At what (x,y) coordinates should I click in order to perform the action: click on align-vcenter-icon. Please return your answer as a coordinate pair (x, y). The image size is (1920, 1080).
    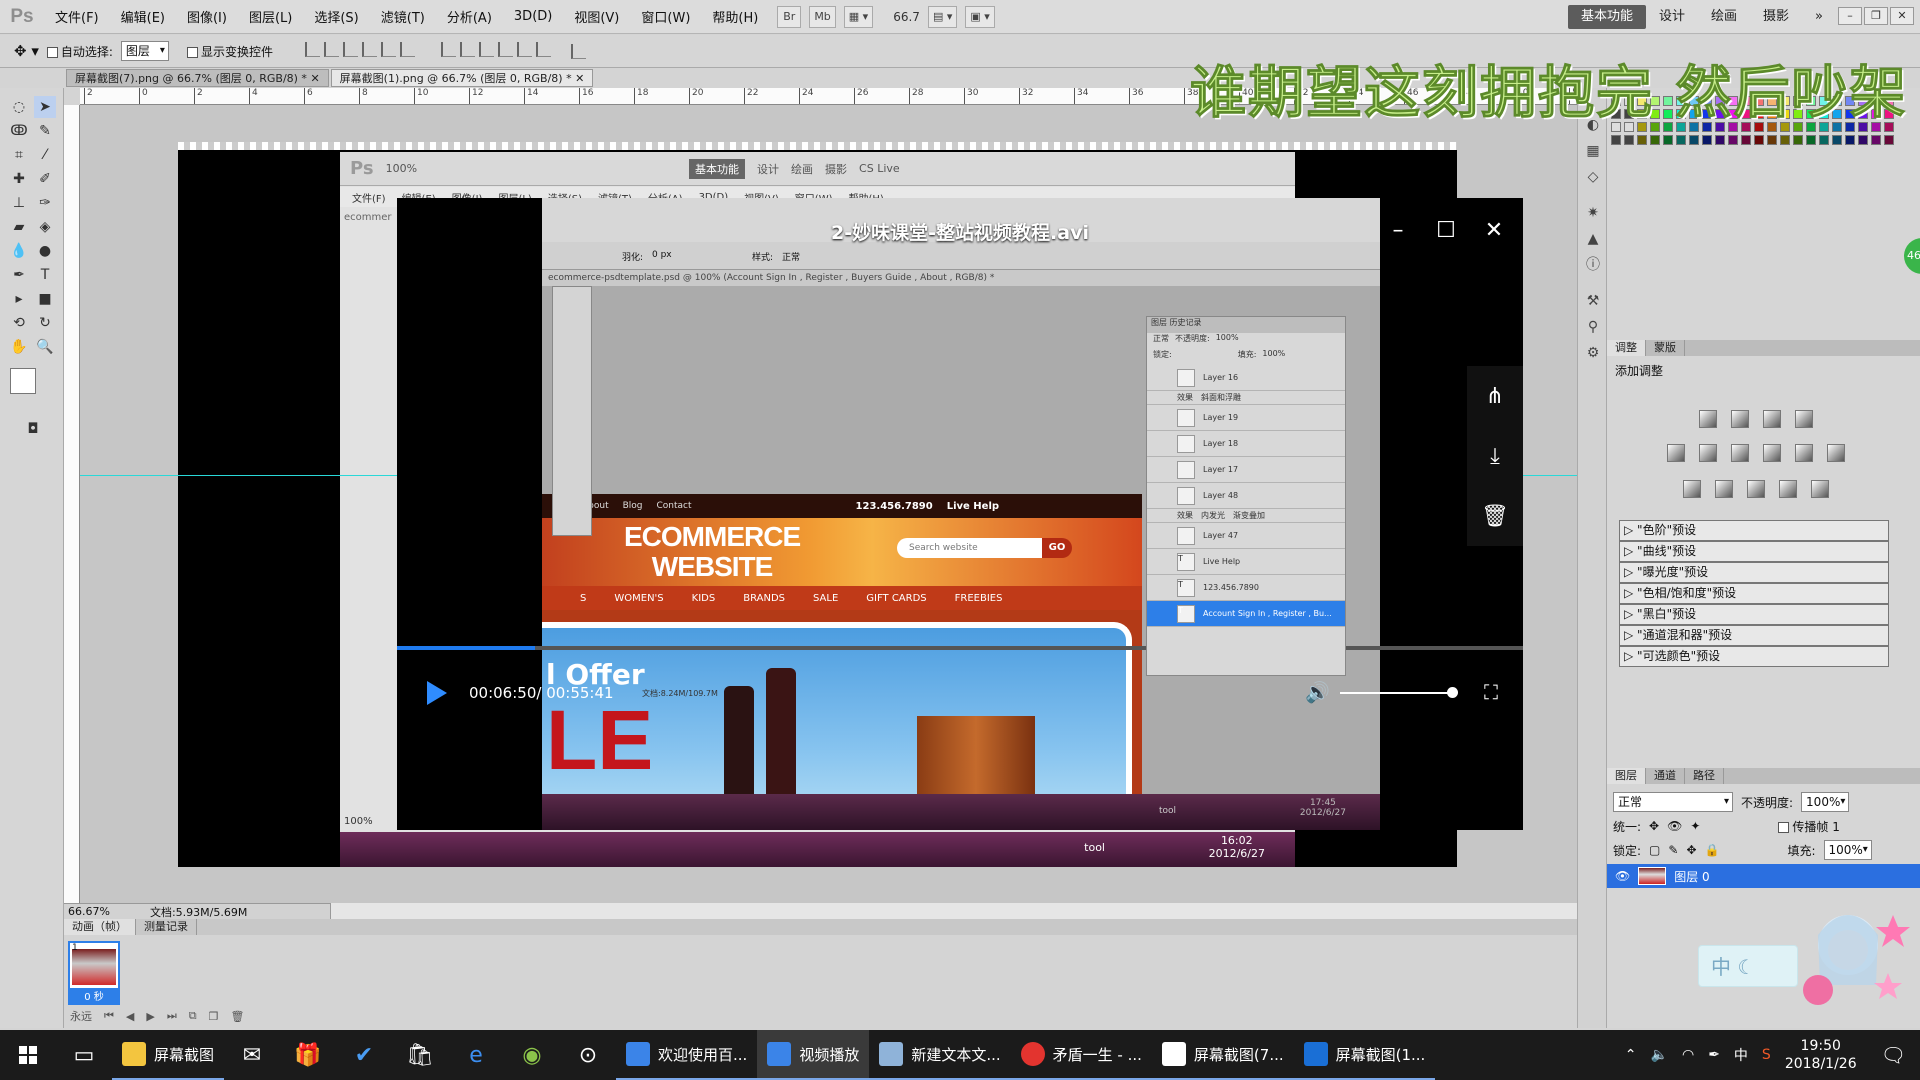
    Looking at the image, I should click on (331, 49).